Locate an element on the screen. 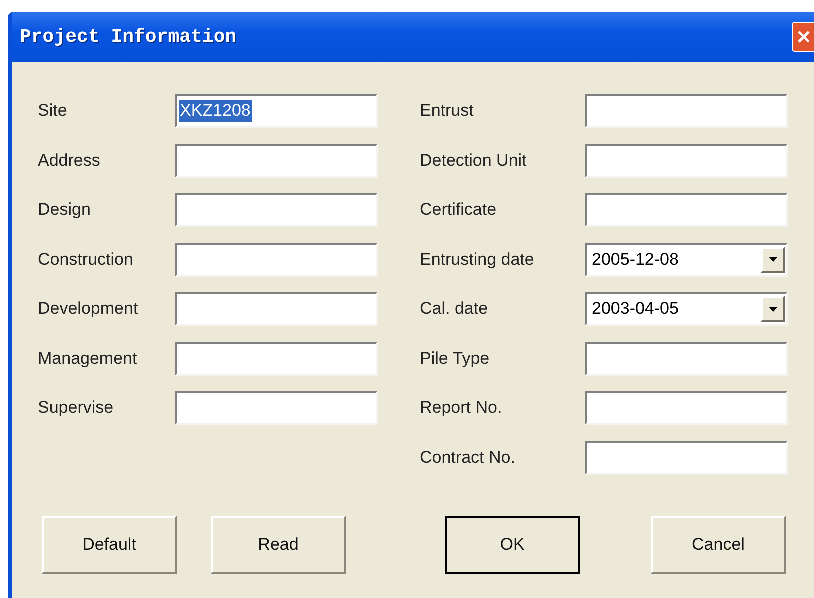  dialog-button: Default is located at coordinates (109, 545).